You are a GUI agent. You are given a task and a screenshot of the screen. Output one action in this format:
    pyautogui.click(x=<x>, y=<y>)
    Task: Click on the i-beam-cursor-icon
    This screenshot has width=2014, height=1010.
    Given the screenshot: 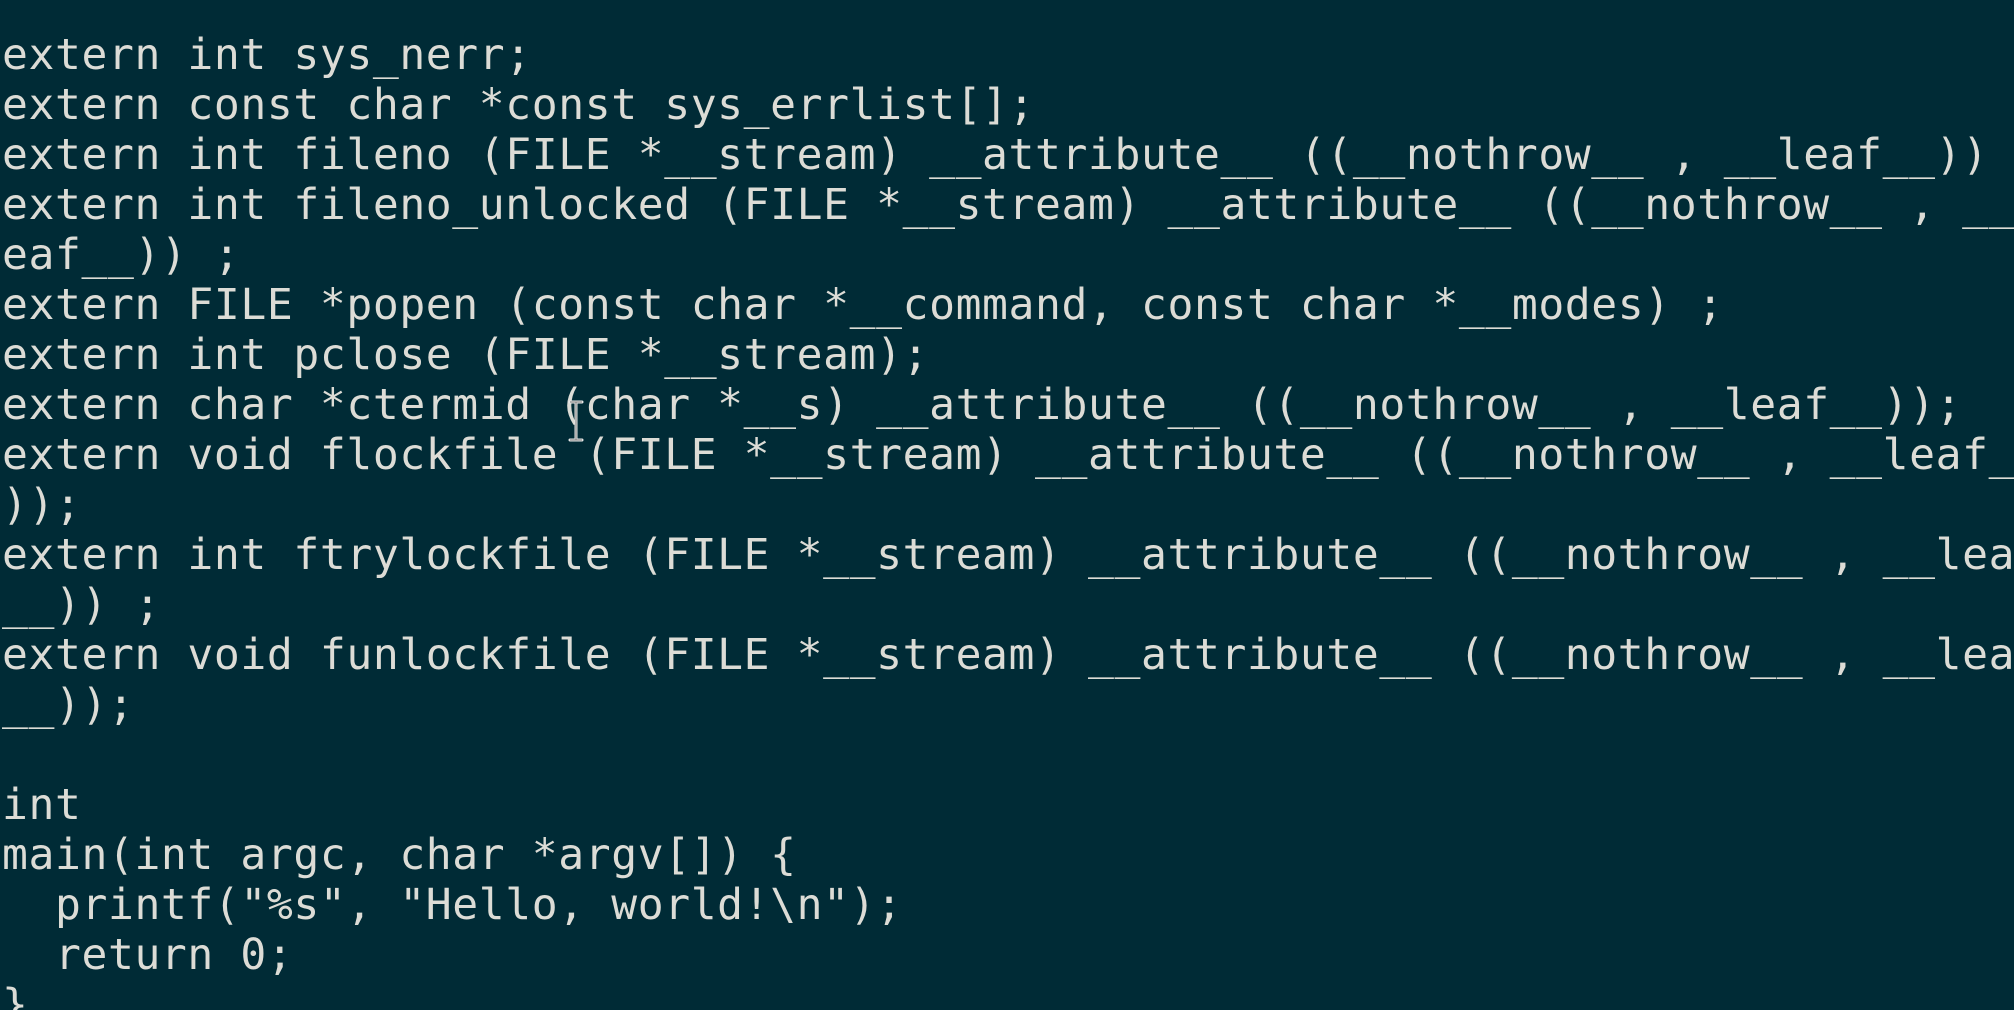 What is the action you would take?
    pyautogui.click(x=576, y=421)
    